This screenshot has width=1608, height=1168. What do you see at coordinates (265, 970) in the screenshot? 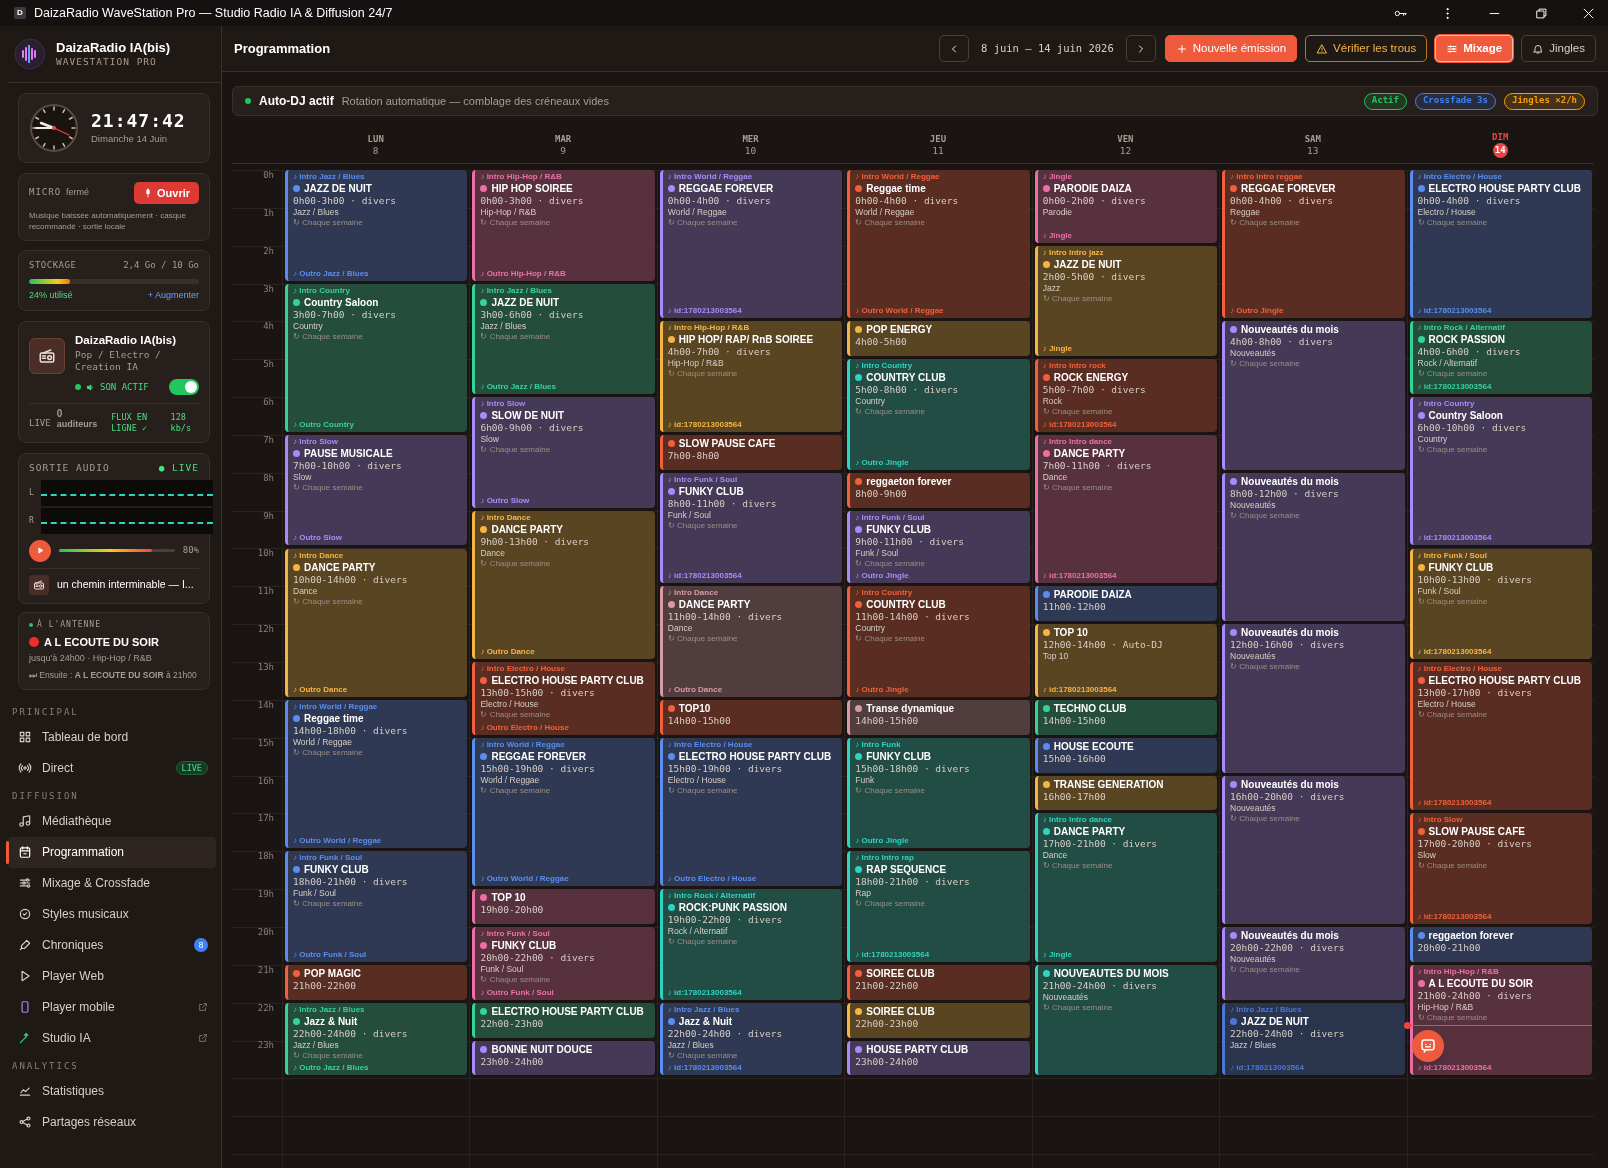
I see `hour-label: 21h` at bounding box center [265, 970].